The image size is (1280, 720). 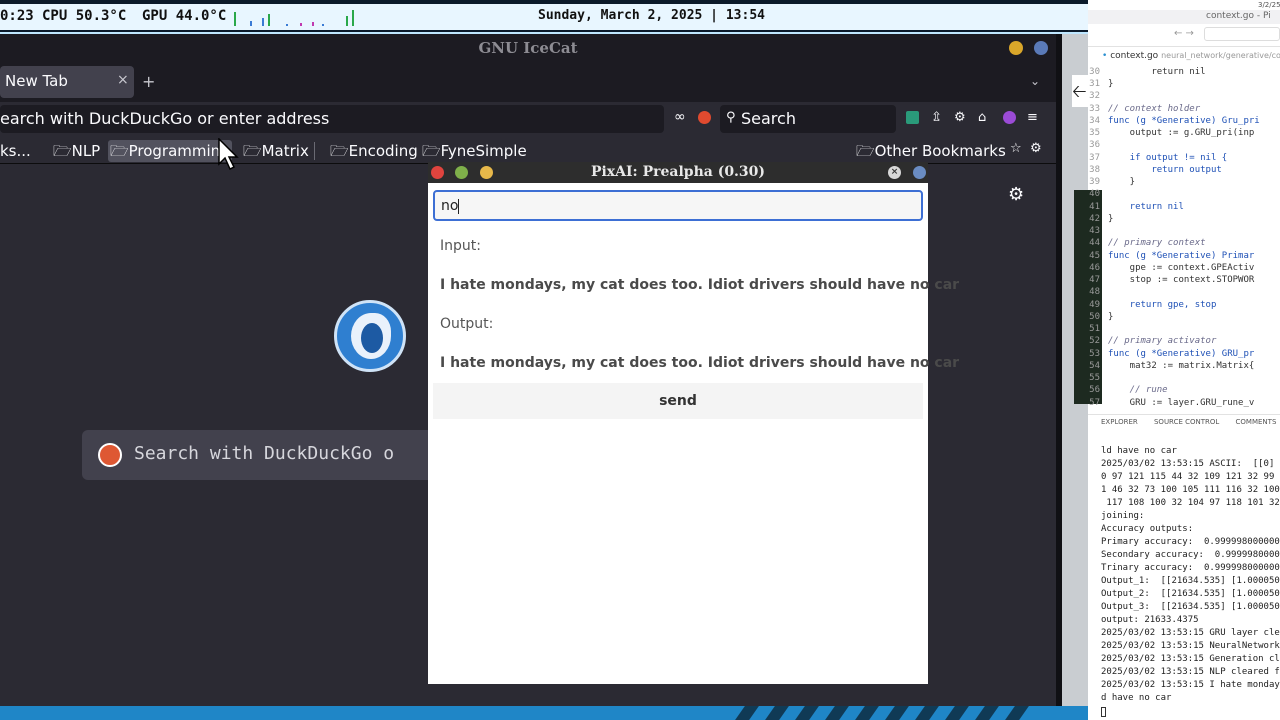 What do you see at coordinates (1190, 659) in the screenshot?
I see `terminal-line: 2025/03/02 13:53:15 Generation cle` at bounding box center [1190, 659].